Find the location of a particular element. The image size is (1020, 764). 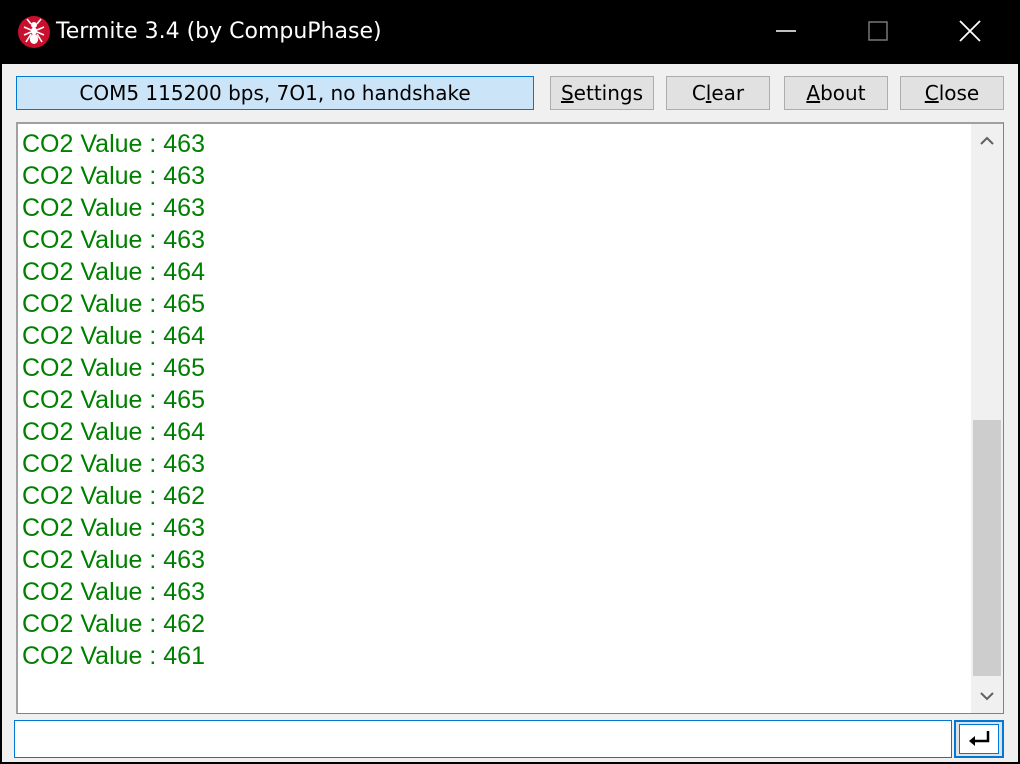

vertical-scrollbar is located at coordinates (987, 418).